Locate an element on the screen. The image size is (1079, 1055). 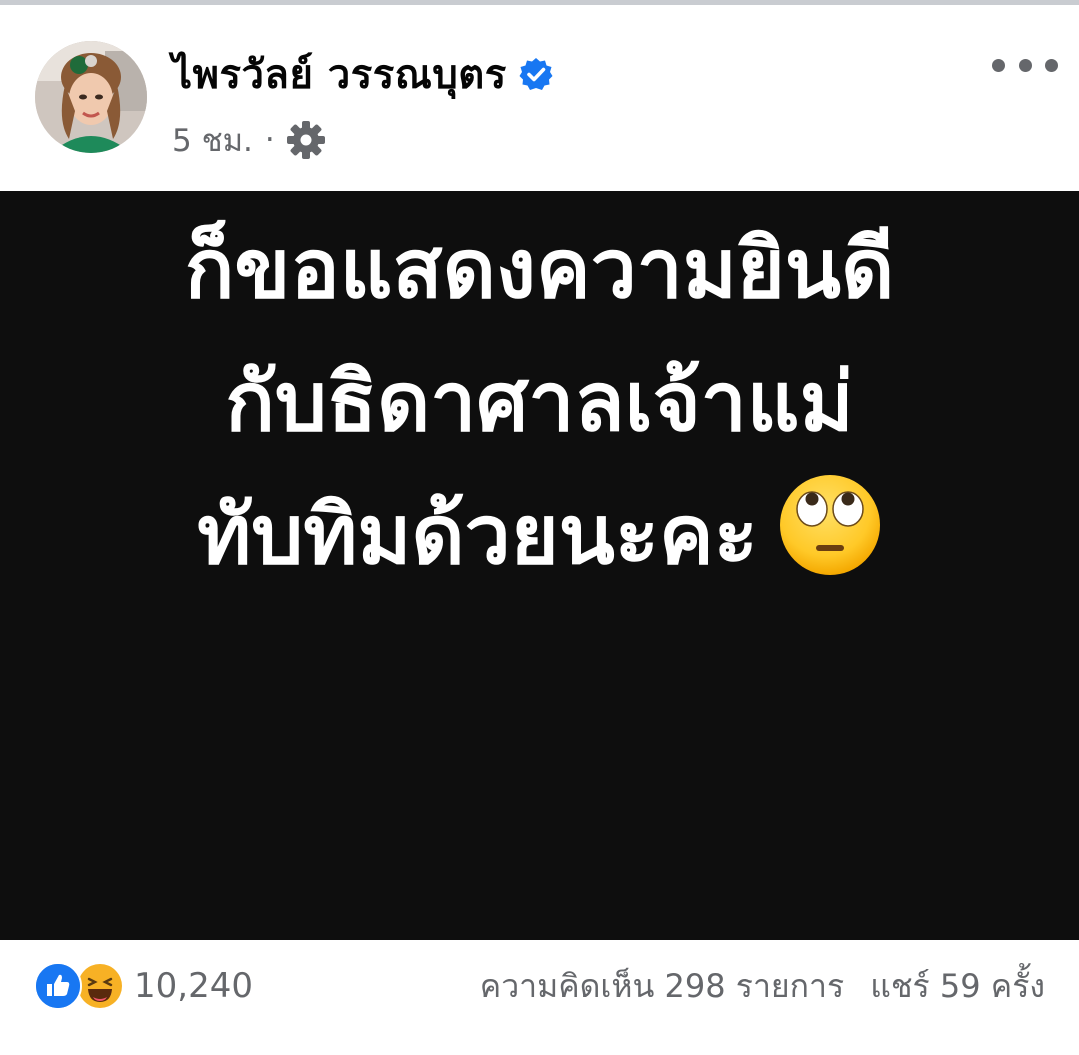
haha-icon is located at coordinates (100, 986).